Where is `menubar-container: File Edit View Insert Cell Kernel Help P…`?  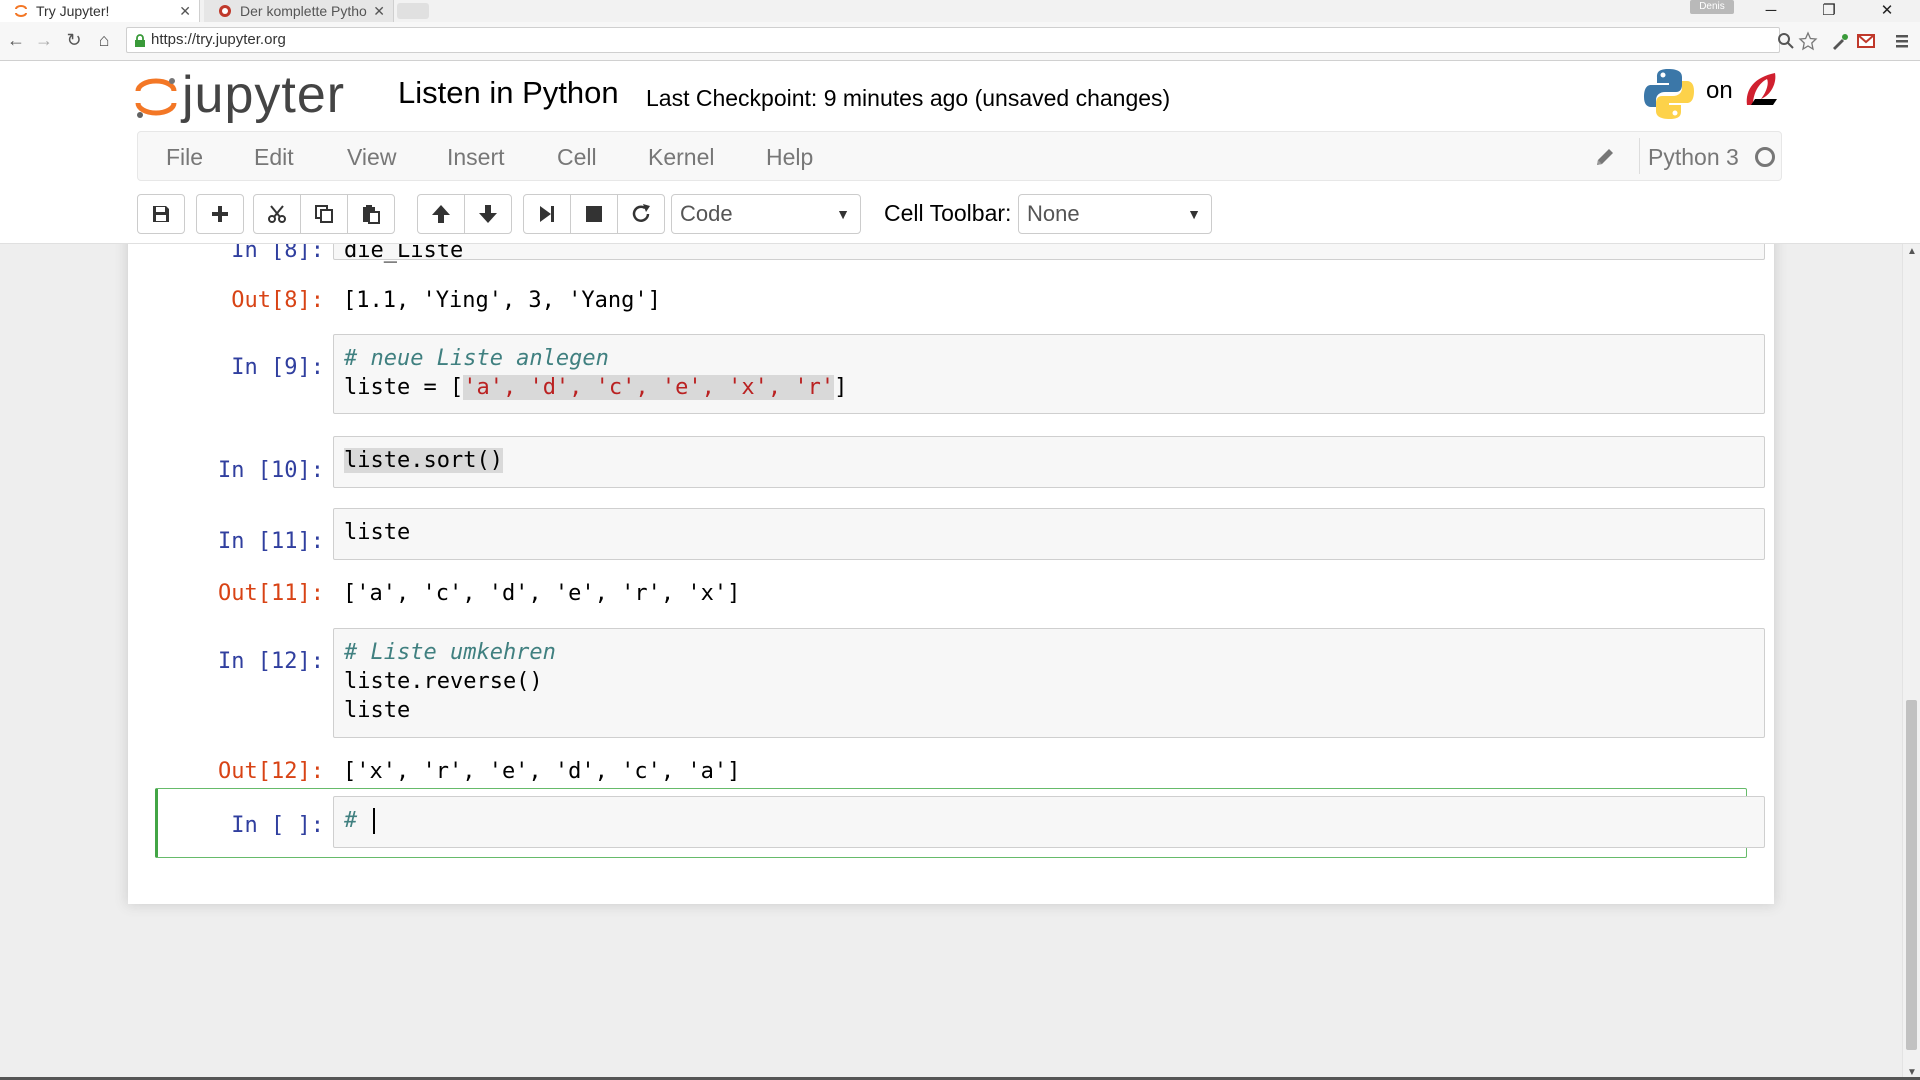
menubar-container: File Edit View Insert Cell Kernel Help P… is located at coordinates (960, 156).